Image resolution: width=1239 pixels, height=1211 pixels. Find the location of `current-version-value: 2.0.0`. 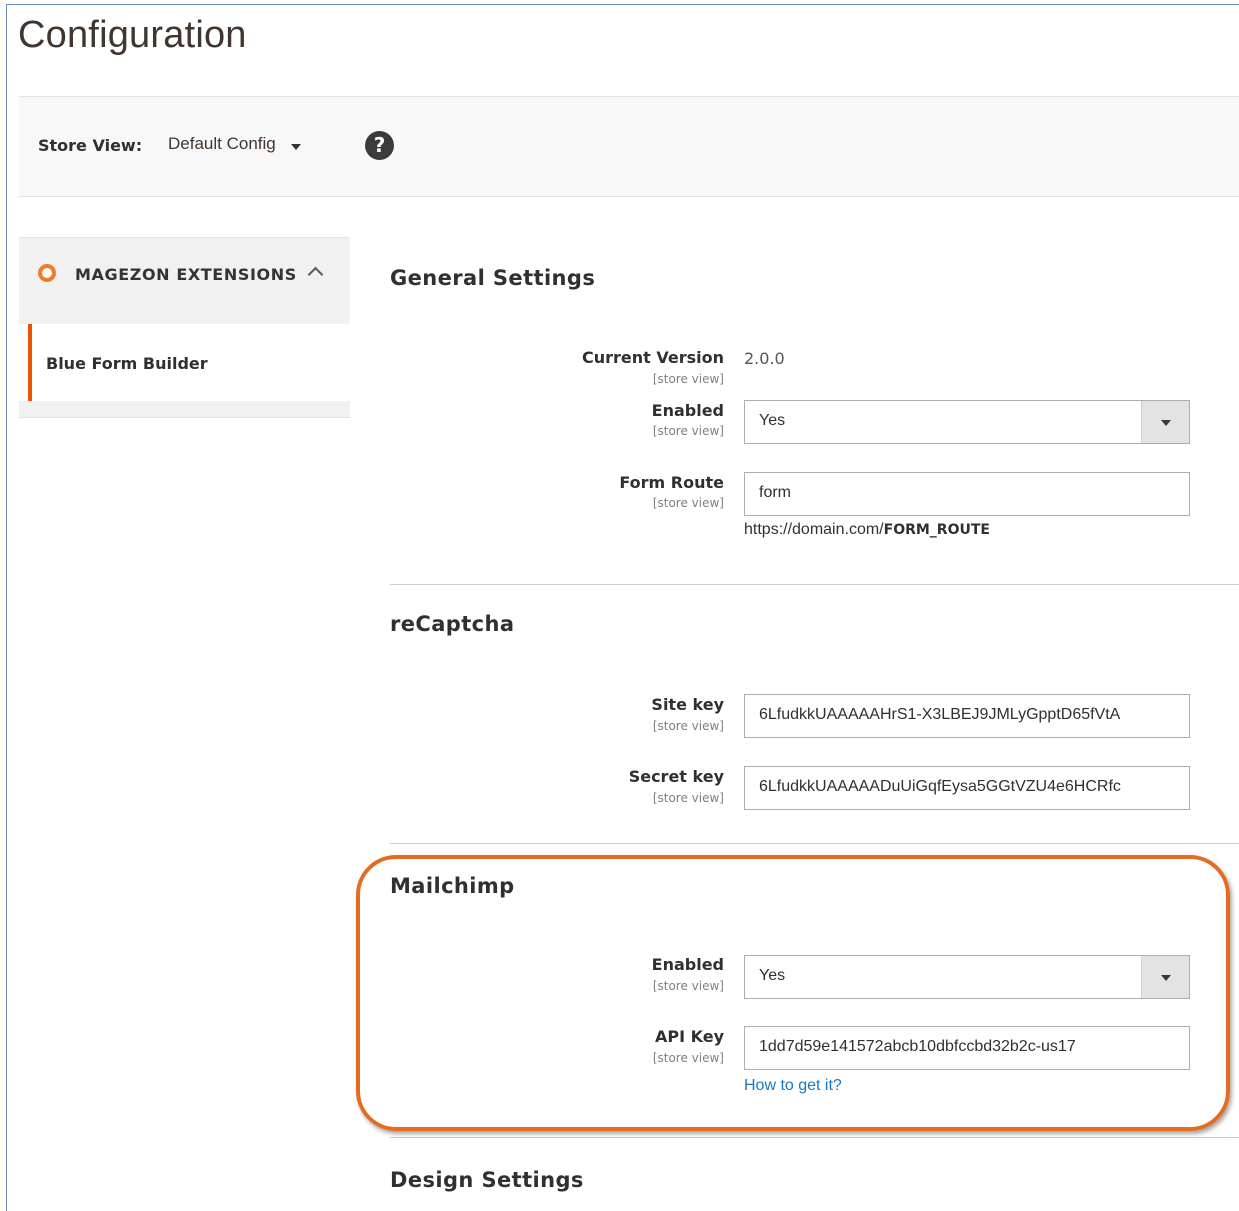

current-version-value: 2.0.0 is located at coordinates (764, 358).